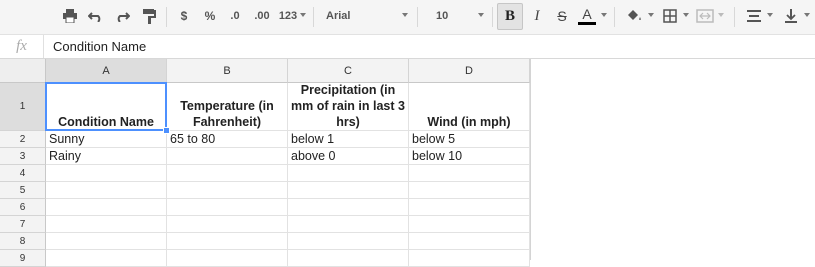  What do you see at coordinates (106, 156) in the screenshot?
I see `cell-a3: Rainy` at bounding box center [106, 156].